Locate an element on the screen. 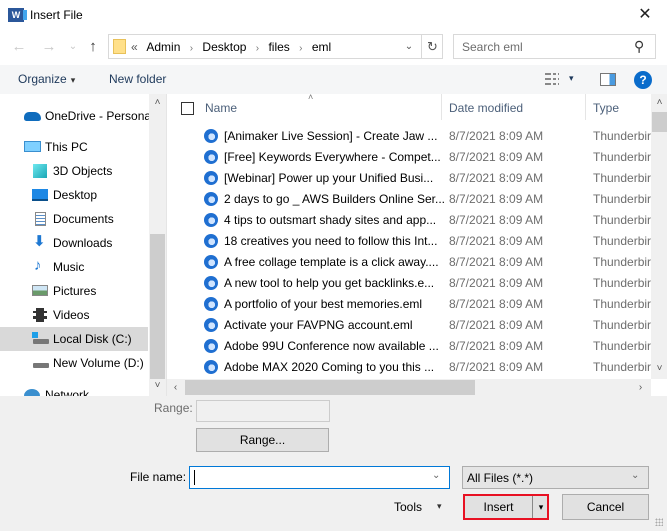 The height and width of the screenshot is (531, 667). sidebar-item-local-disk-c: Local Disk (C:) is located at coordinates (74, 339).